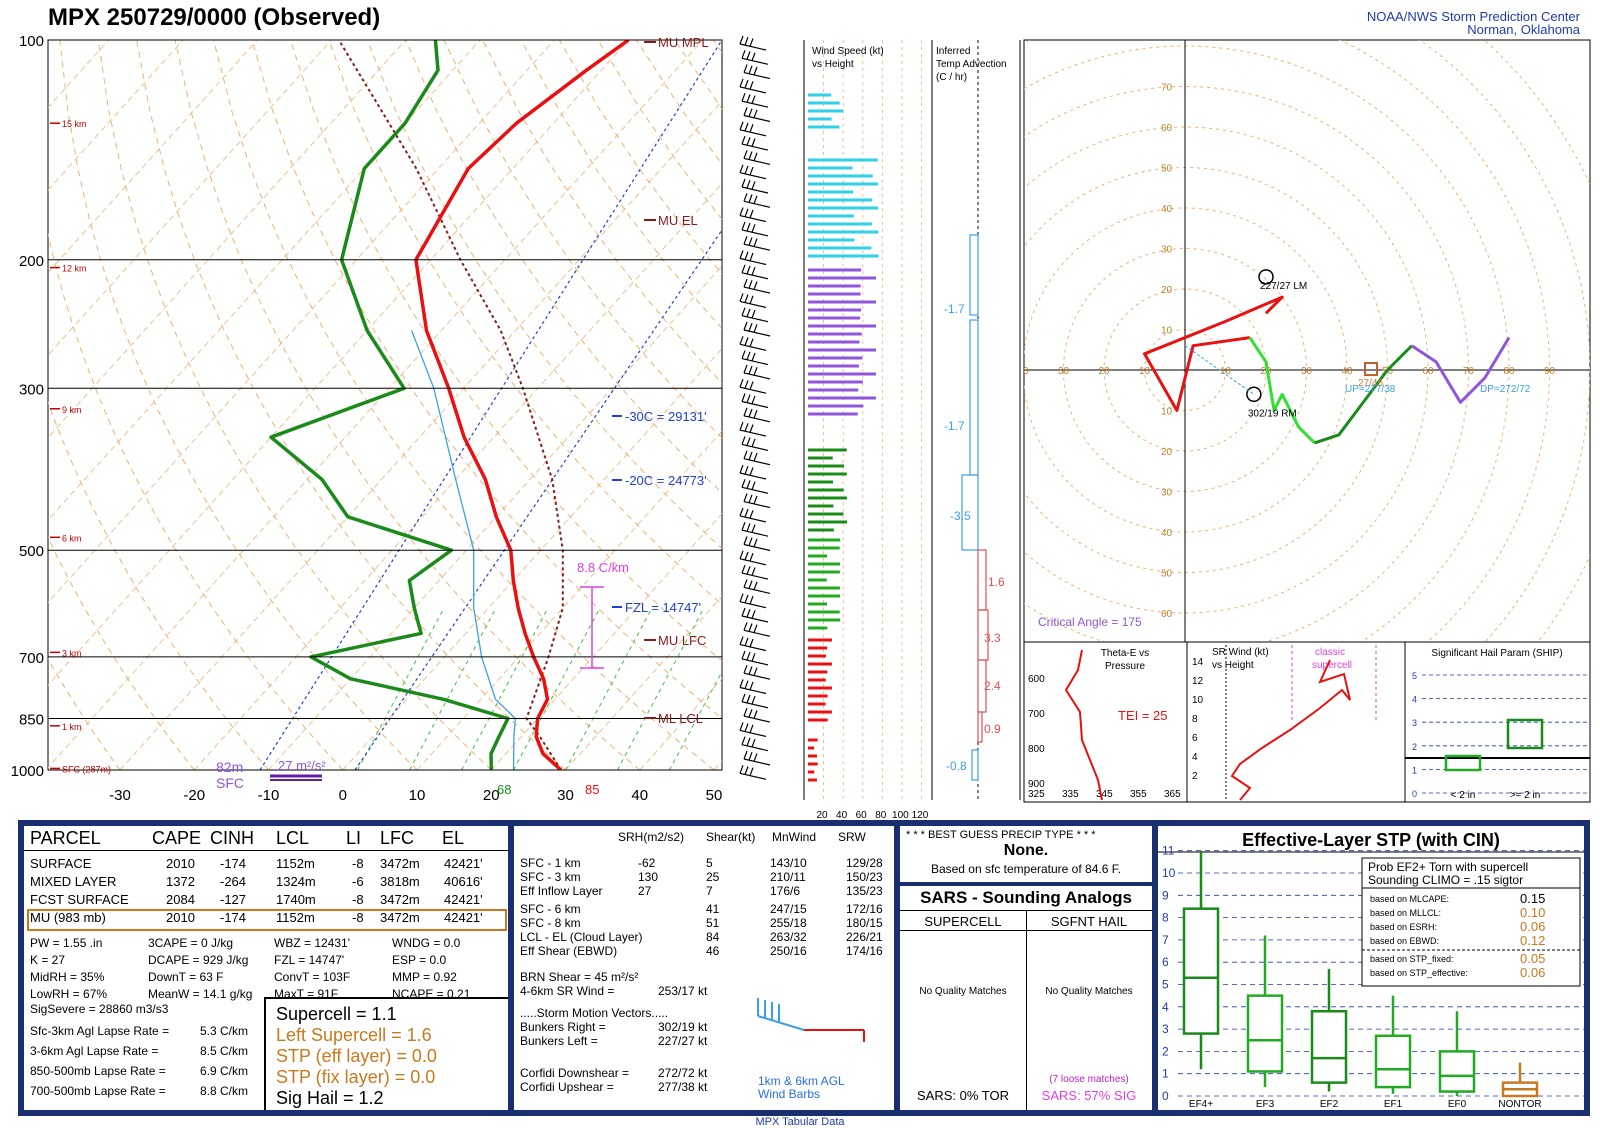 The height and width of the screenshot is (1128, 1600). What do you see at coordinates (295, 863) in the screenshot?
I see `parcel-cell: 1152m` at bounding box center [295, 863].